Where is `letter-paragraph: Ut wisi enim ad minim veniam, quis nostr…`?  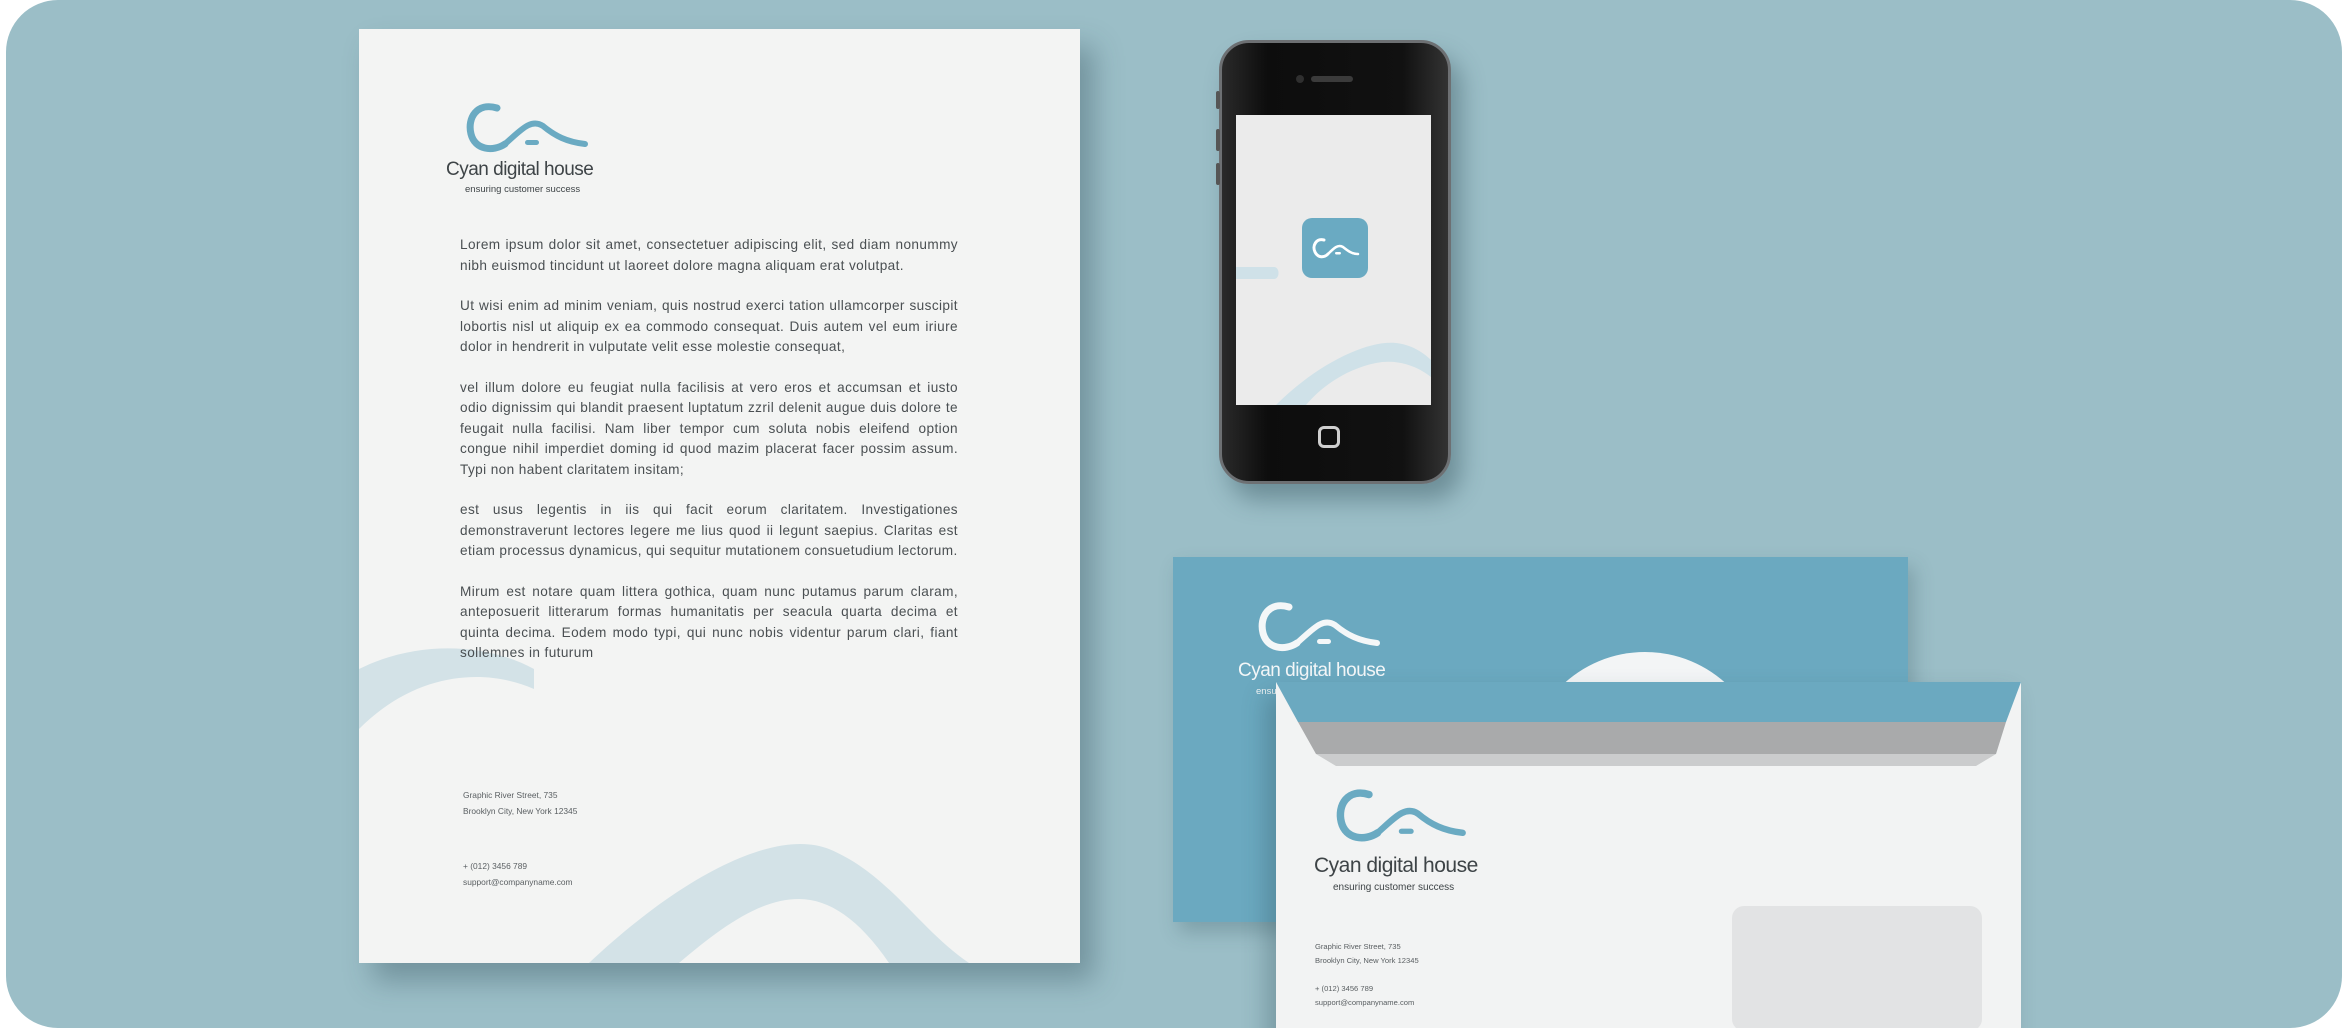 letter-paragraph: Ut wisi enim ad minim veniam, quis nostr… is located at coordinates (709, 326).